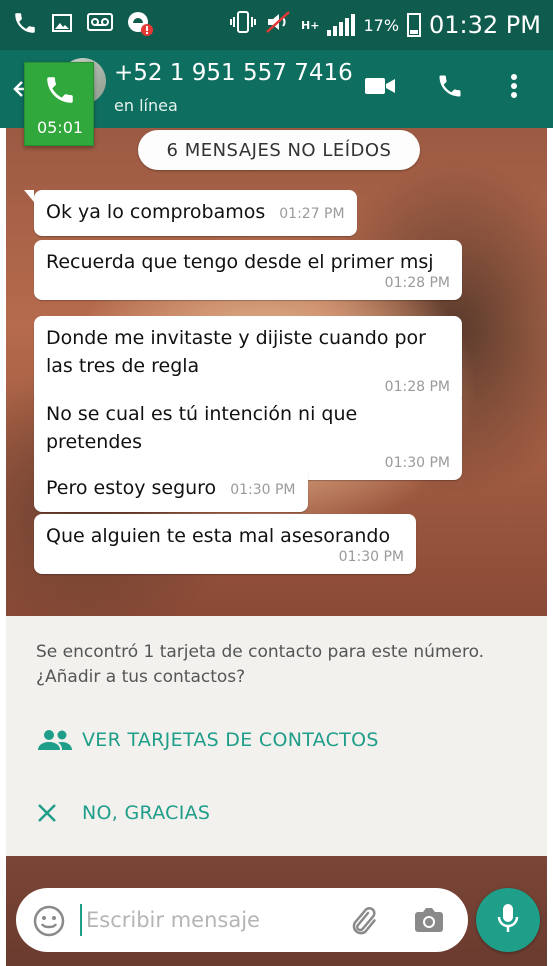  What do you see at coordinates (49, 923) in the screenshot?
I see `emoji-icon` at bounding box center [49, 923].